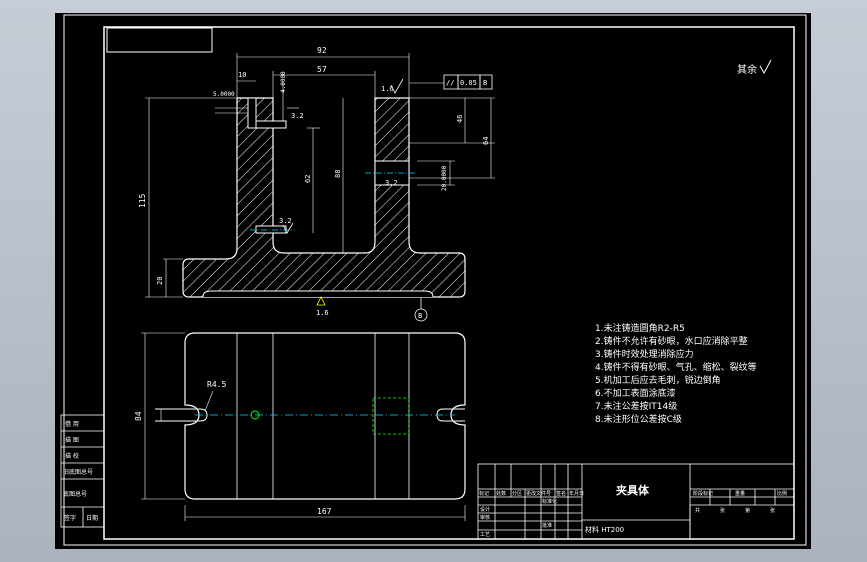  Describe the element at coordinates (322, 313) in the screenshot. I see `rough-e: 1.6` at that location.